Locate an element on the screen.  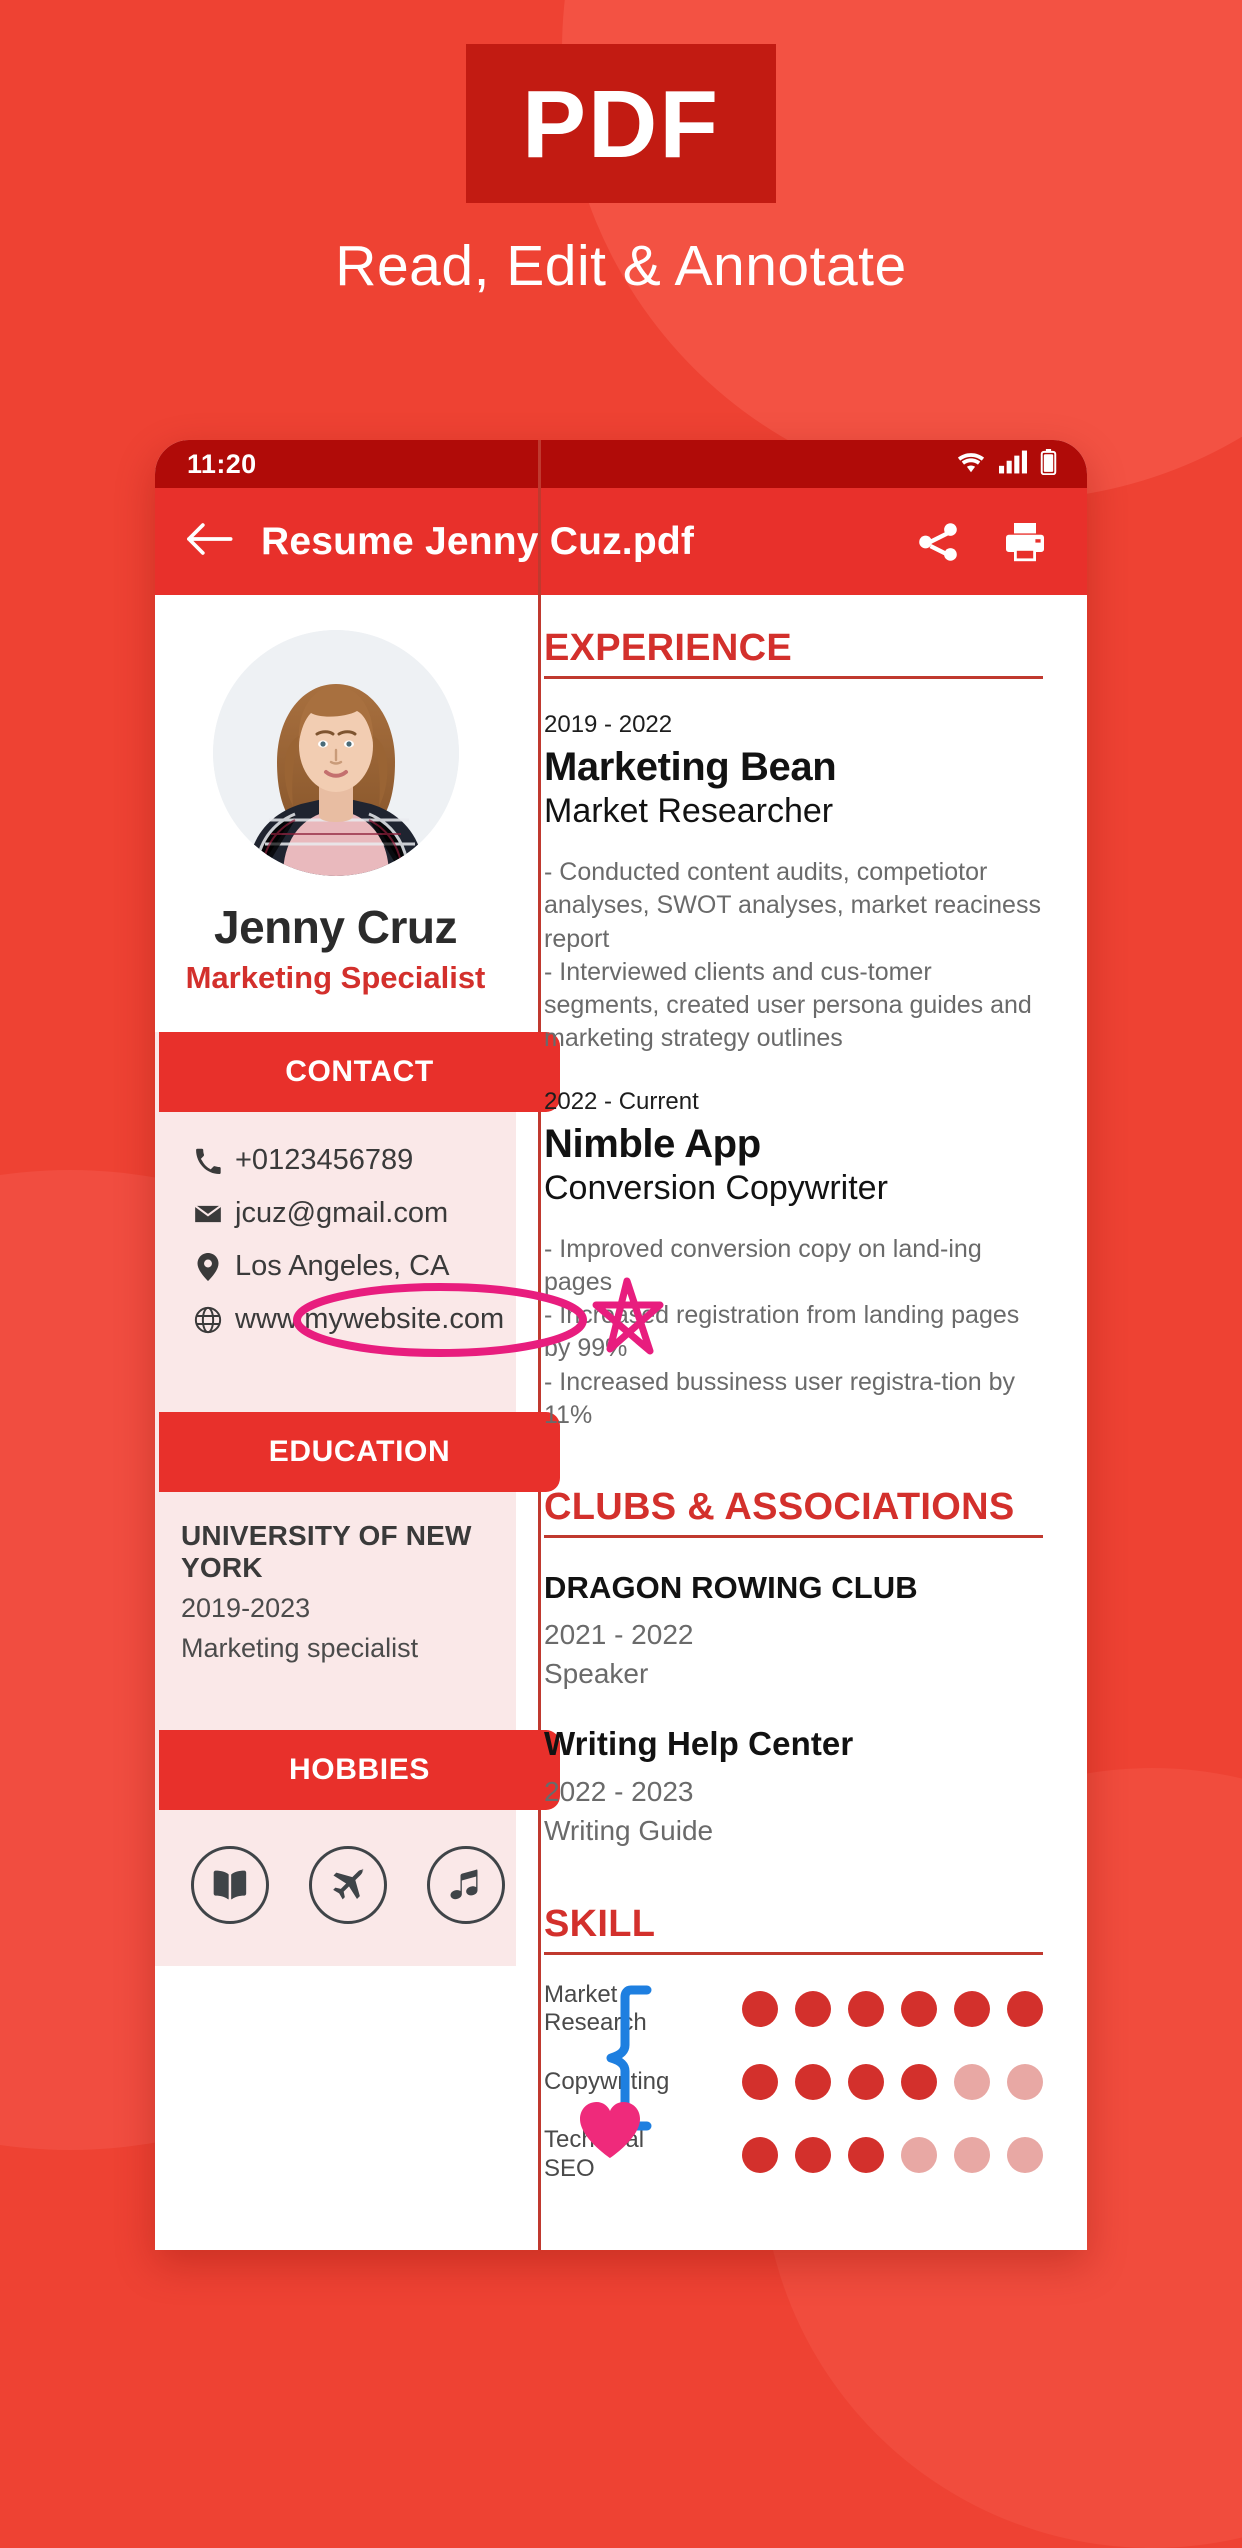
wifi-icon is located at coordinates (971, 464).